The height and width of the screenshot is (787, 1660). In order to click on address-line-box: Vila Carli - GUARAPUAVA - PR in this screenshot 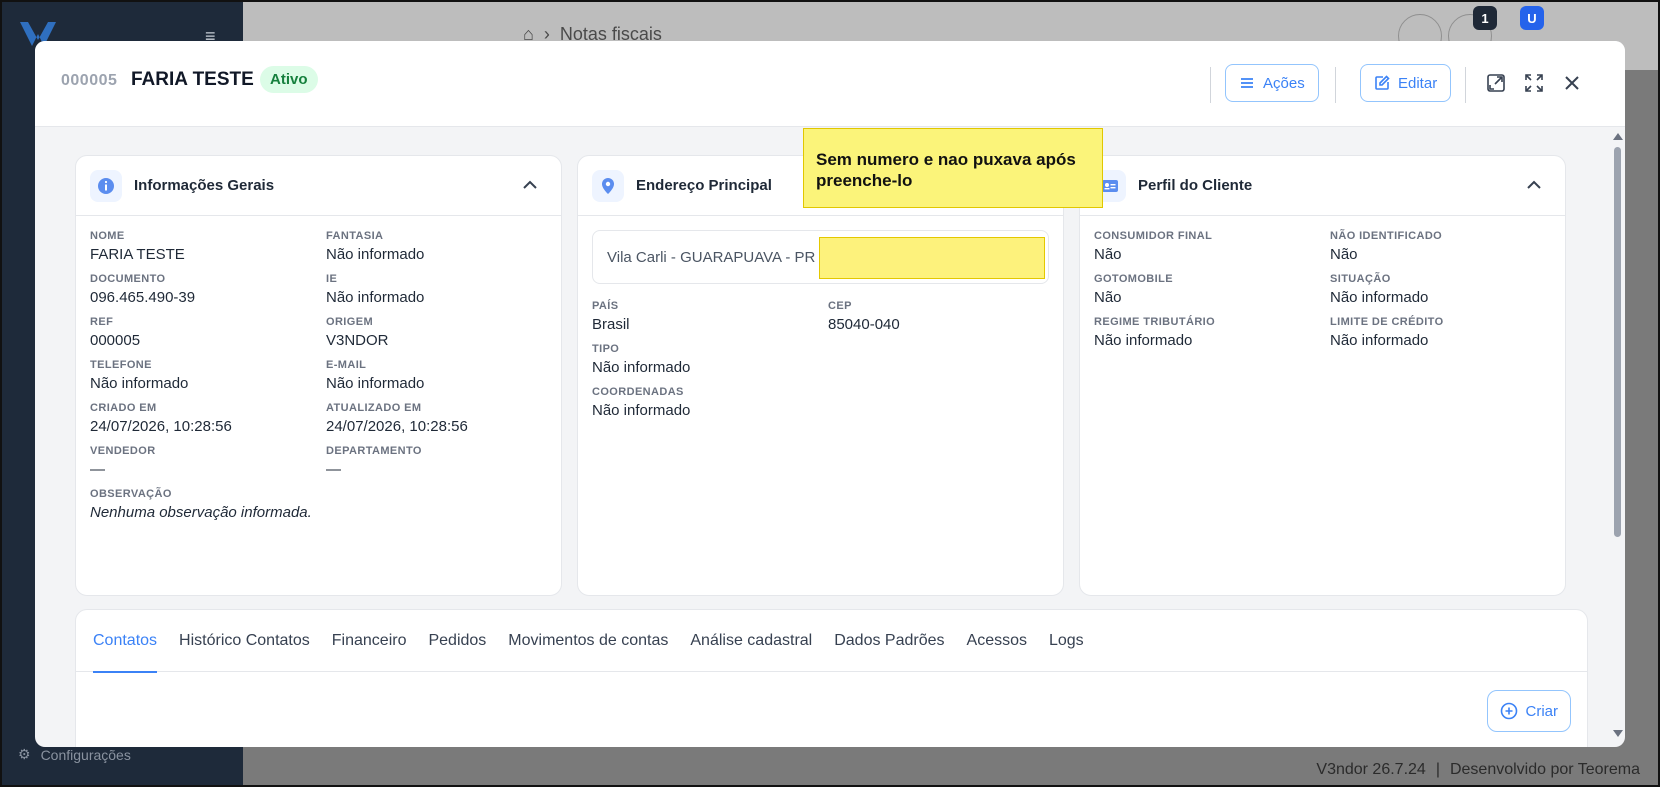, I will do `click(820, 257)`.